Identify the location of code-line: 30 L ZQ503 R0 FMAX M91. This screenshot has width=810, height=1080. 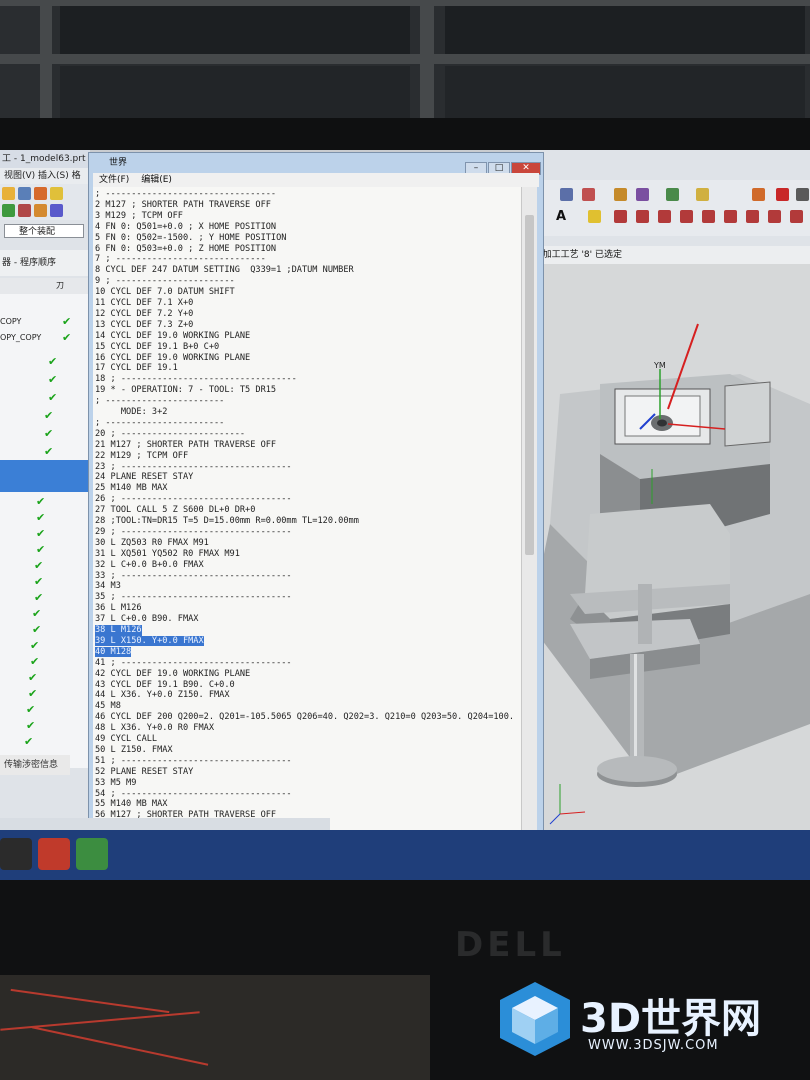
(152, 543).